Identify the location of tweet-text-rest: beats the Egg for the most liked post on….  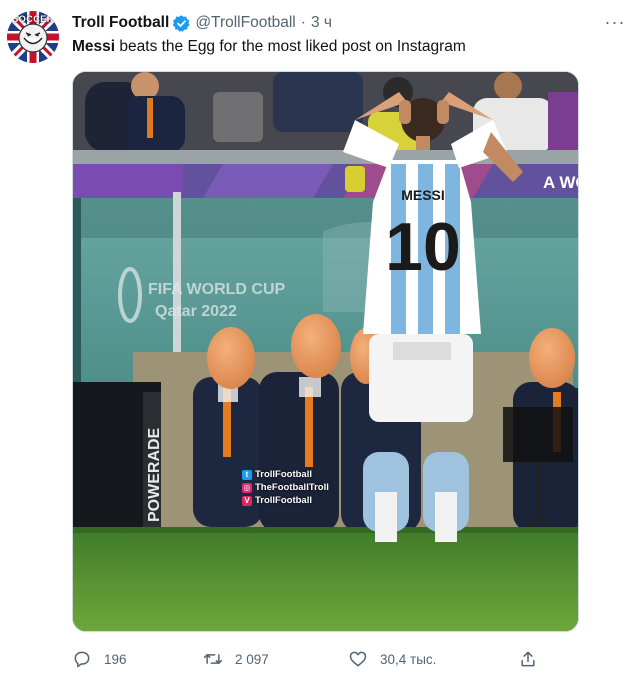
(290, 46).